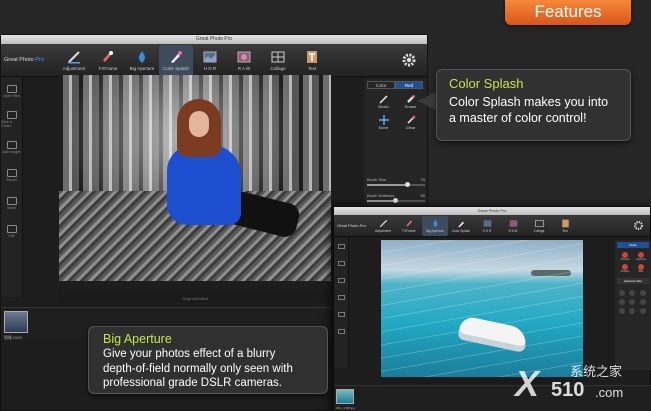 This screenshot has height=411, width=651. Describe the element at coordinates (377, 179) in the screenshot. I see `slider-label: Brush Size` at that location.